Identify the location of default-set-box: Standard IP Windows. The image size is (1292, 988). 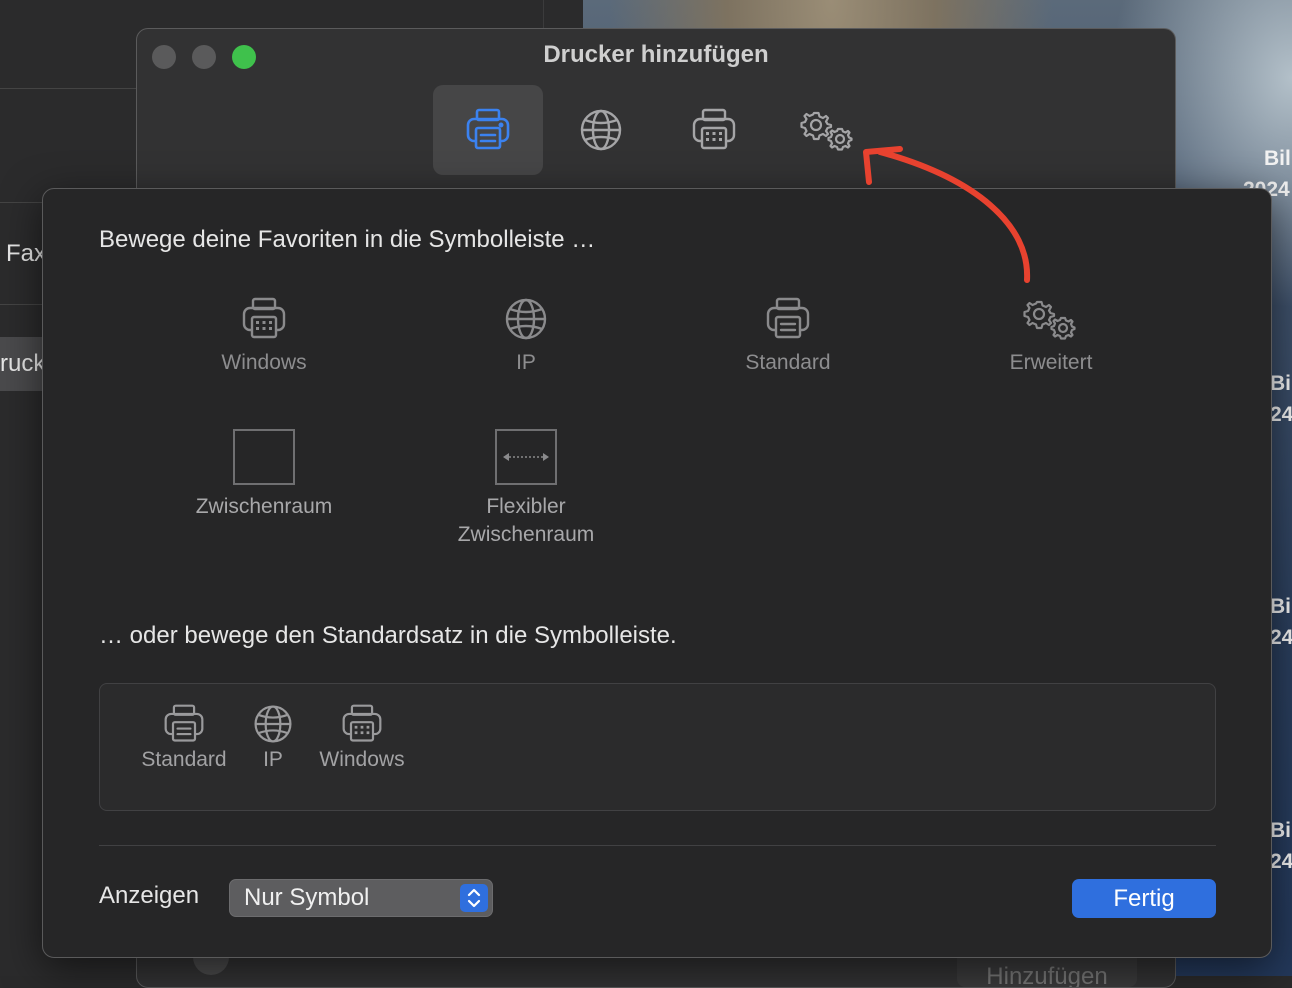
(657, 747).